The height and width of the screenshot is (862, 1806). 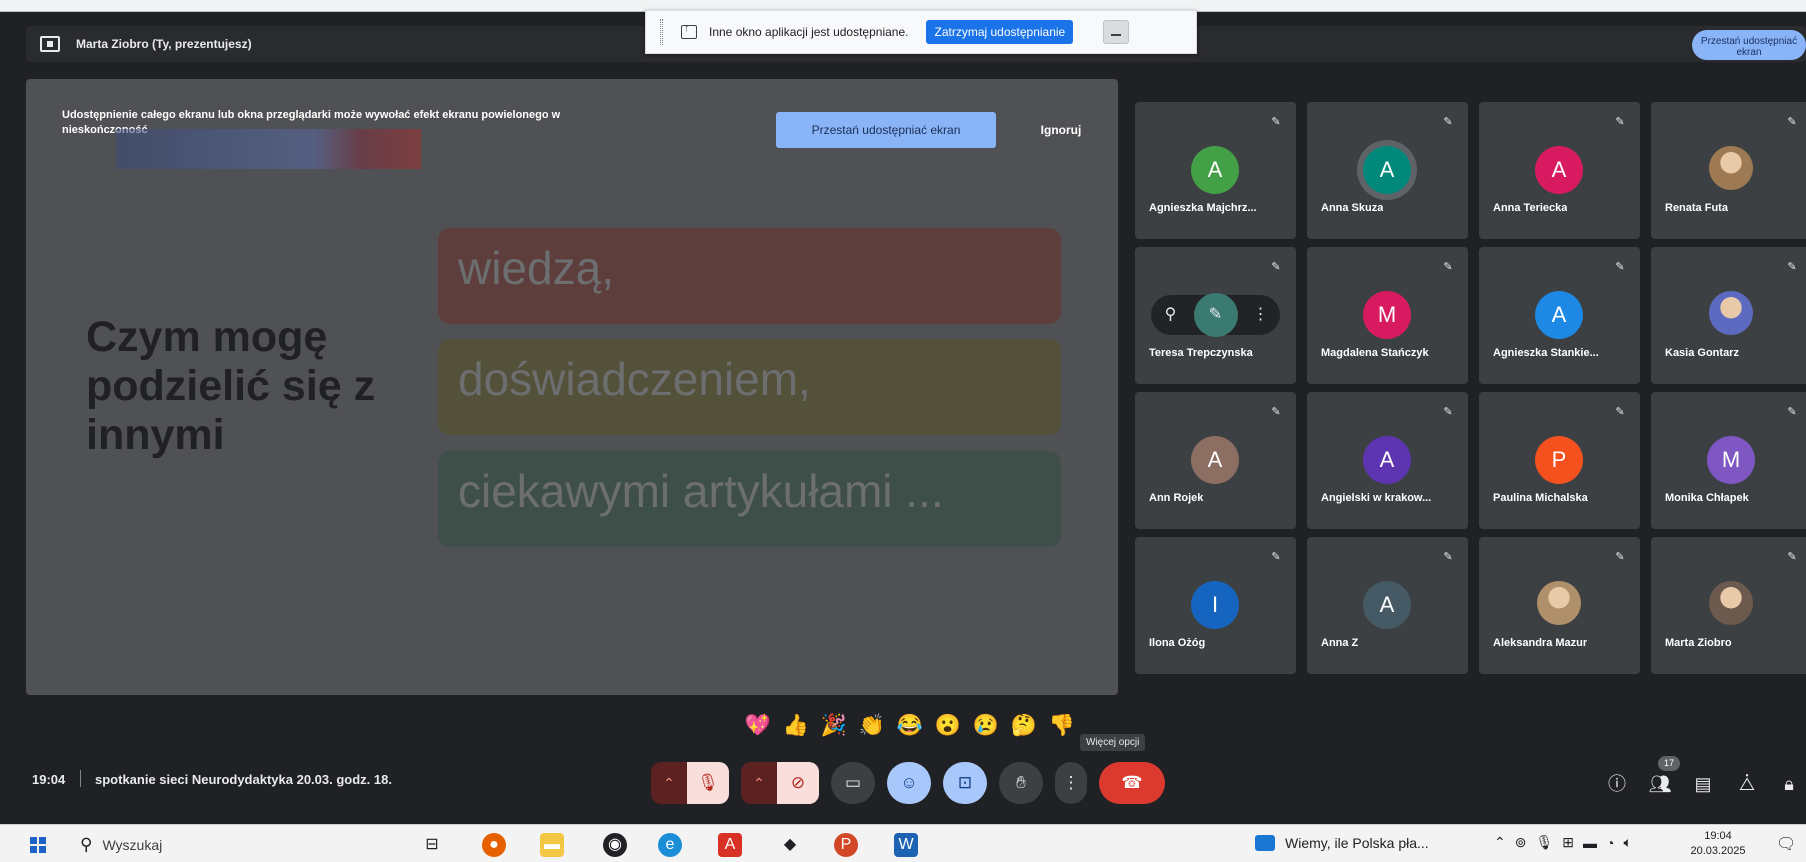 What do you see at coordinates (708, 783) in the screenshot?
I see `microphone-off-icon: 🎙︎` at bounding box center [708, 783].